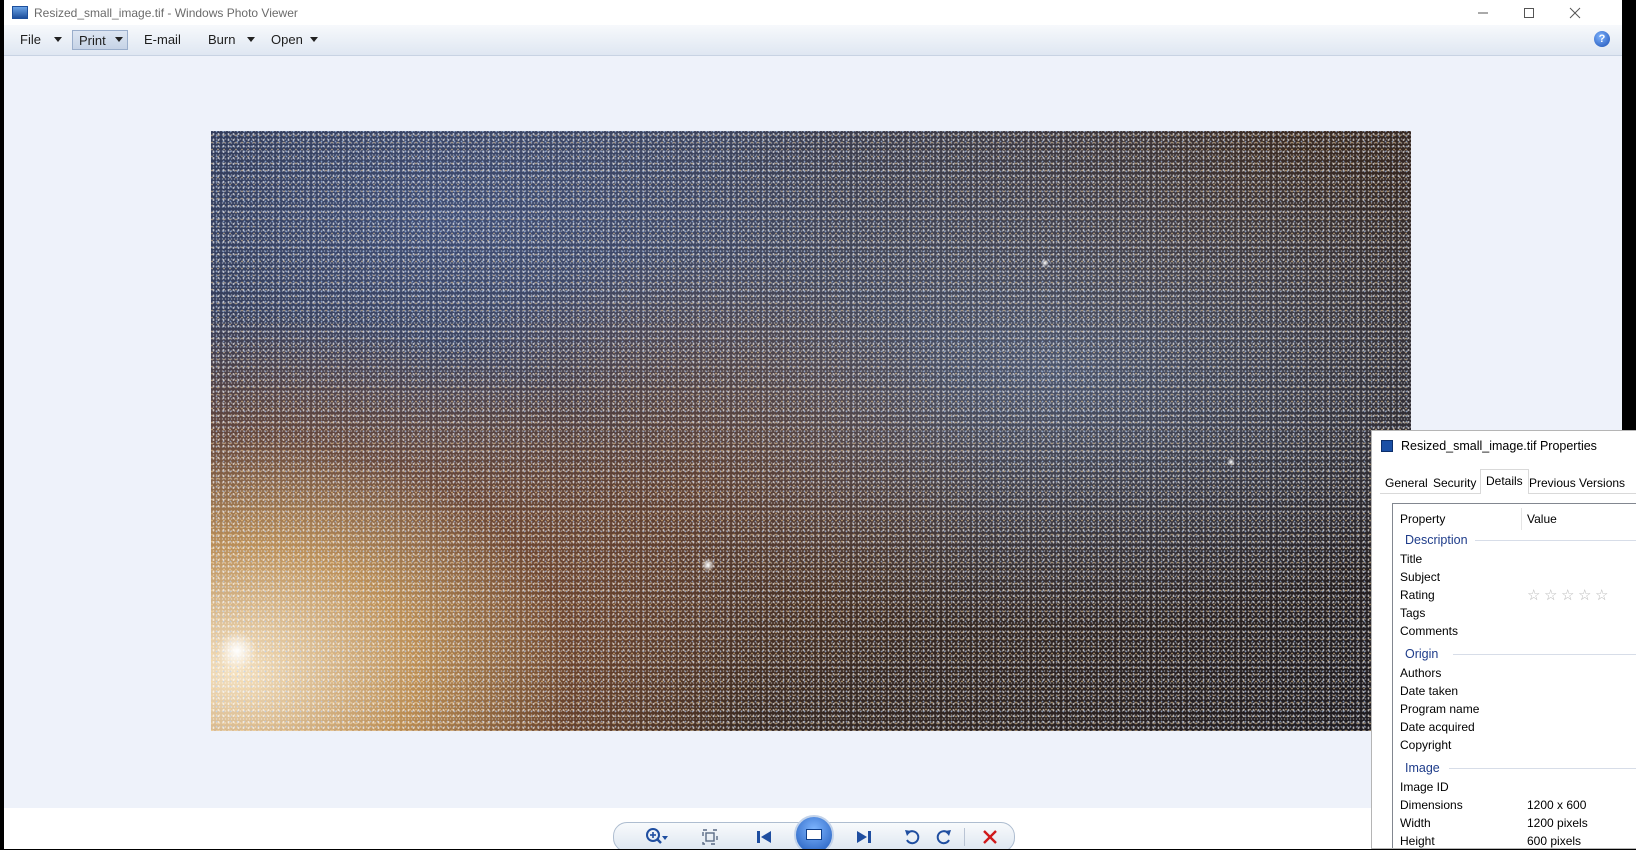  Describe the element at coordinates (1602, 39) in the screenshot. I see `help-icon: ?` at that location.